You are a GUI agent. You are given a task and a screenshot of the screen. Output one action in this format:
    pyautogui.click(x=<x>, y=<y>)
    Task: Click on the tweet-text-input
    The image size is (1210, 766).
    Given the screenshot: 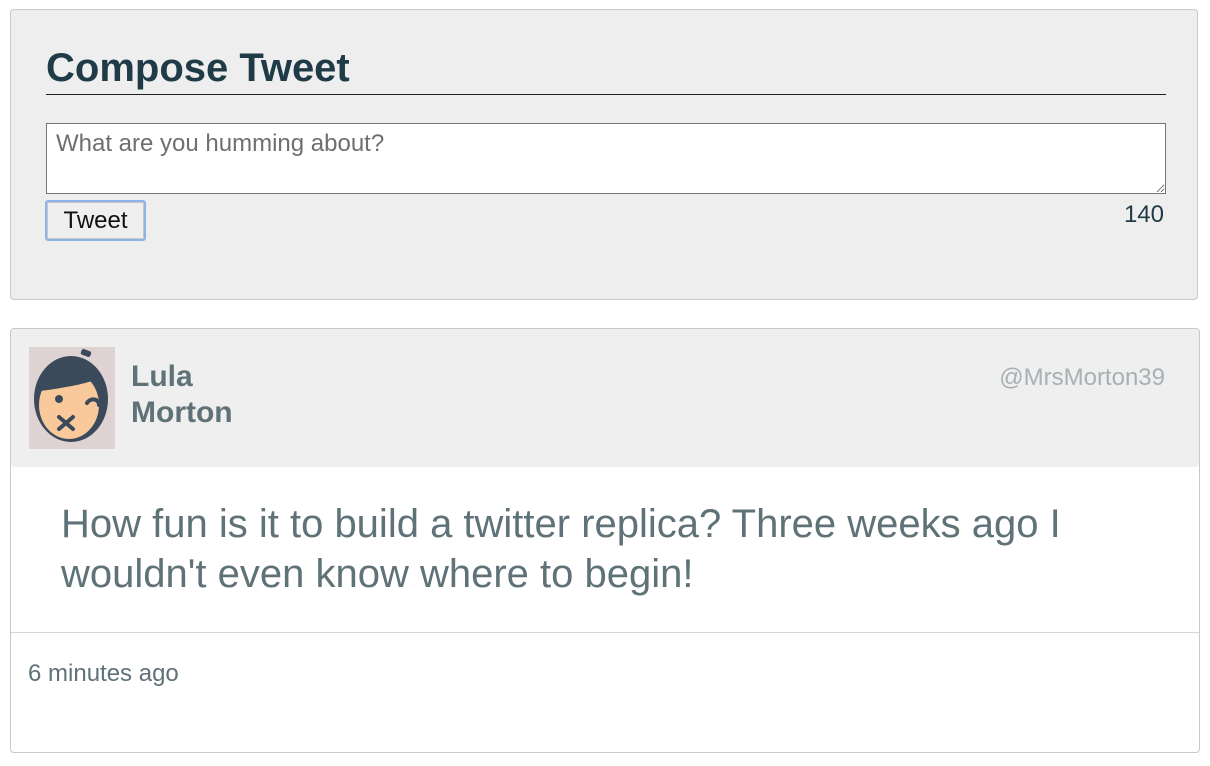 What is the action you would take?
    pyautogui.click(x=606, y=158)
    